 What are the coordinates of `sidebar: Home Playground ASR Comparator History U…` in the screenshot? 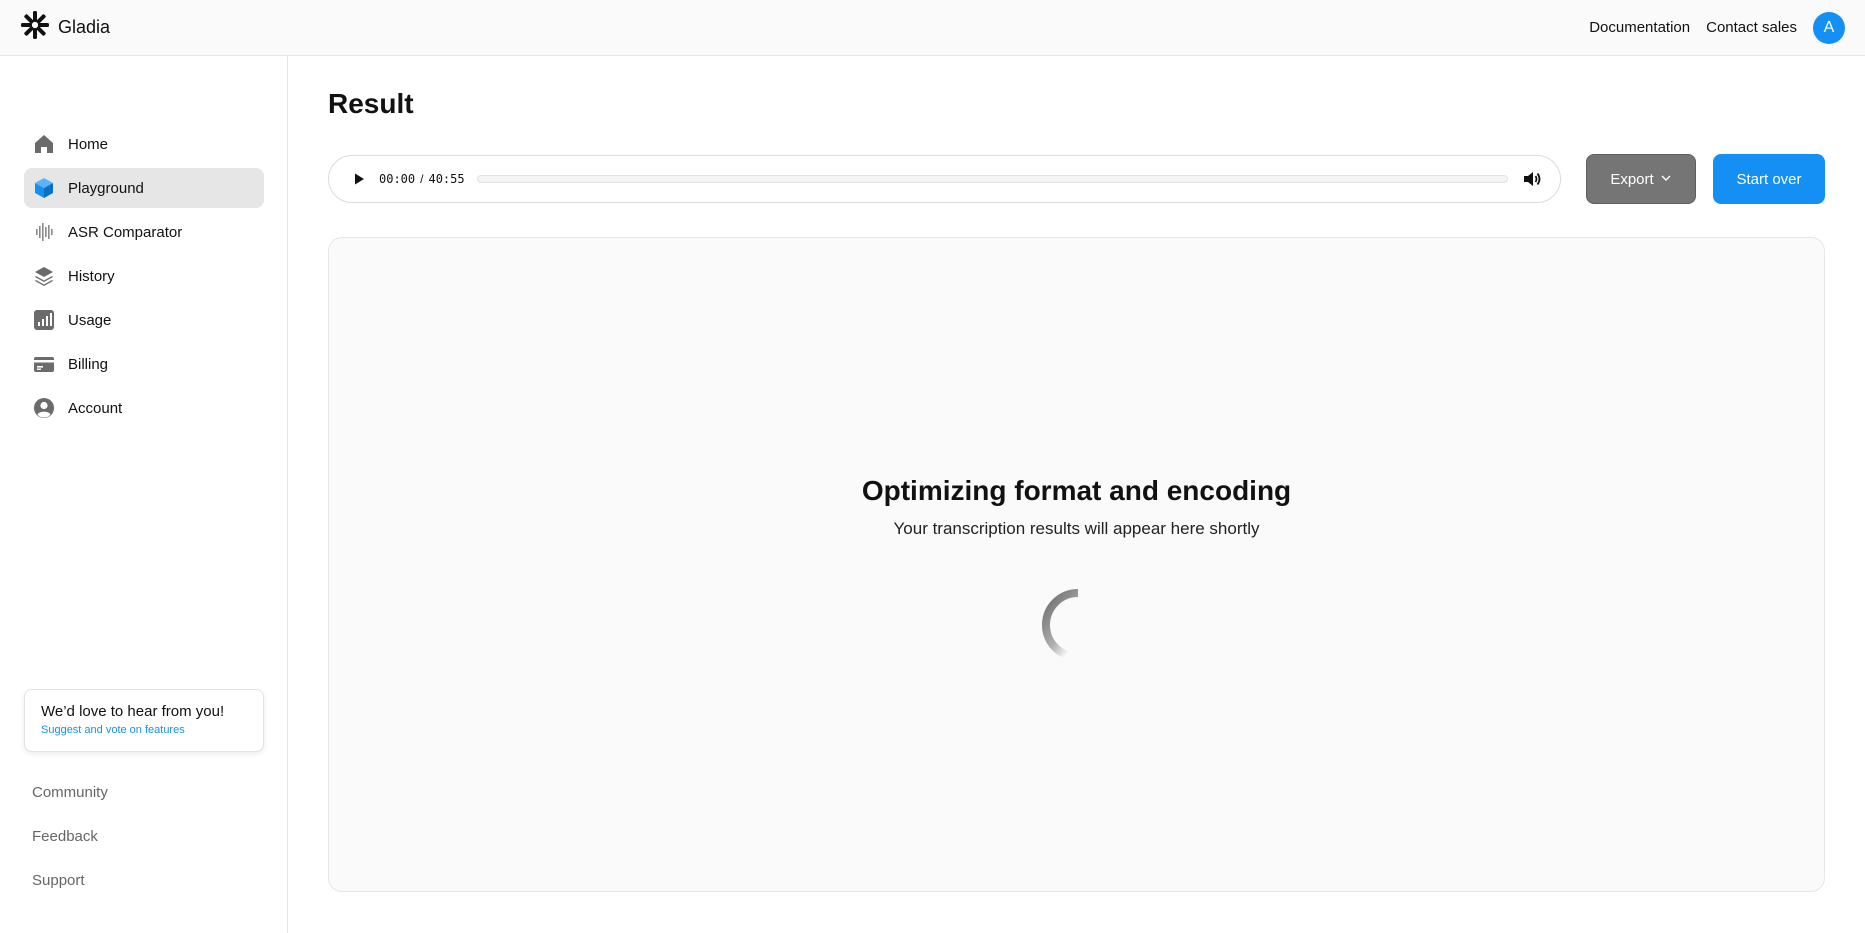 It's located at (144, 494).